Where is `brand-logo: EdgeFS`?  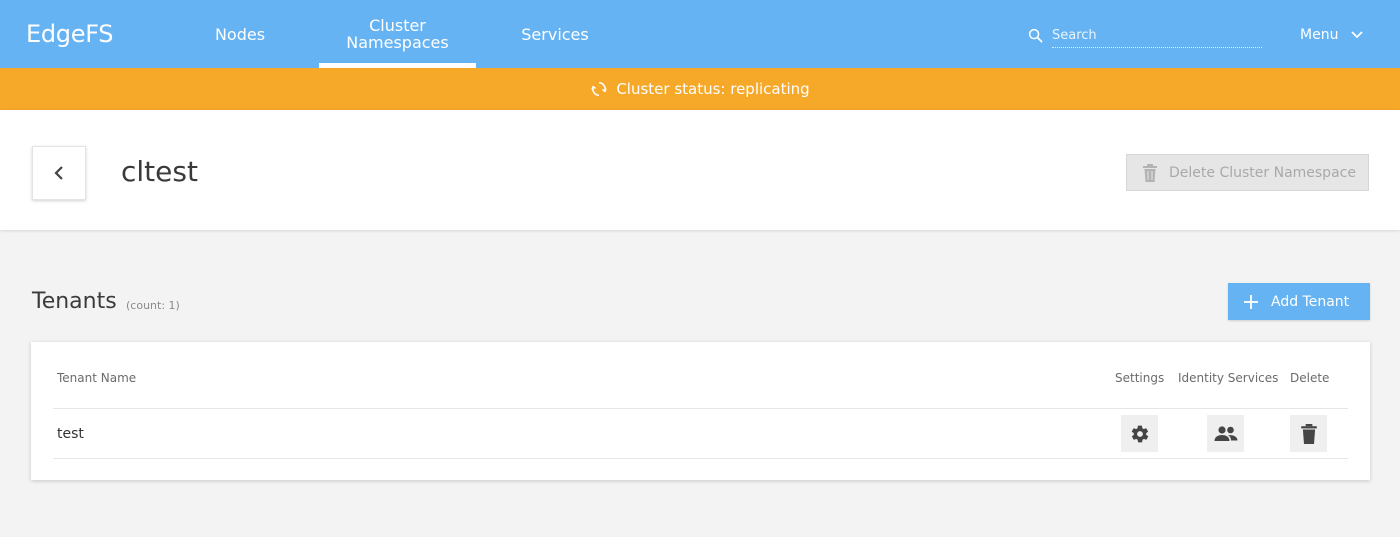
brand-logo: EdgeFS is located at coordinates (70, 34).